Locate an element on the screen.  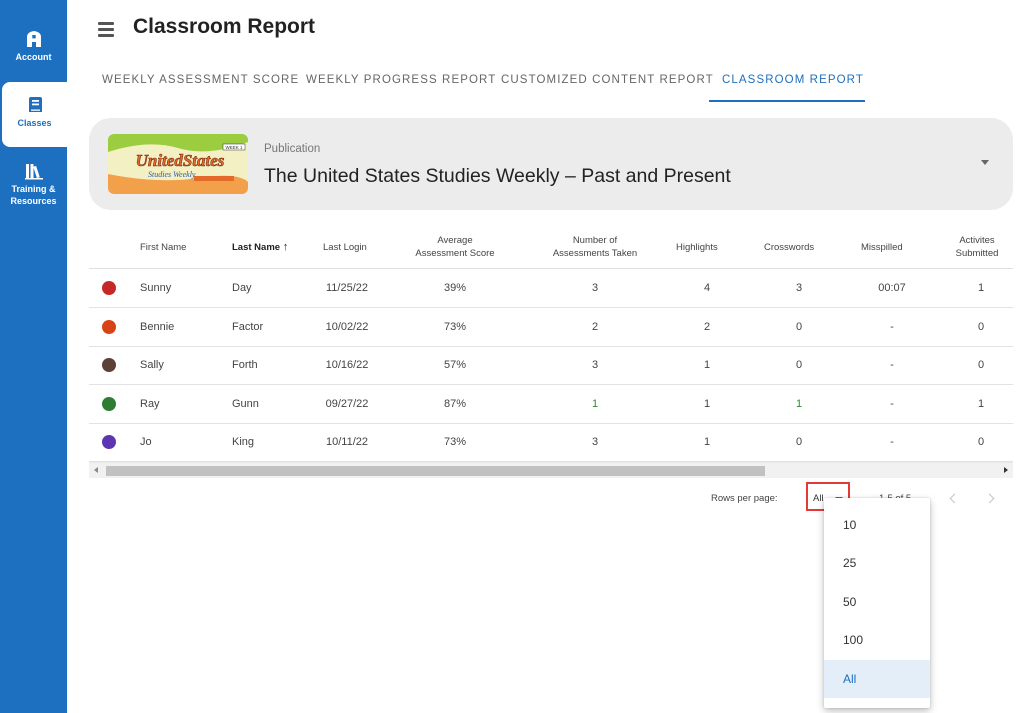
cell-last-login: 11/25/22 is located at coordinates (346, 288).